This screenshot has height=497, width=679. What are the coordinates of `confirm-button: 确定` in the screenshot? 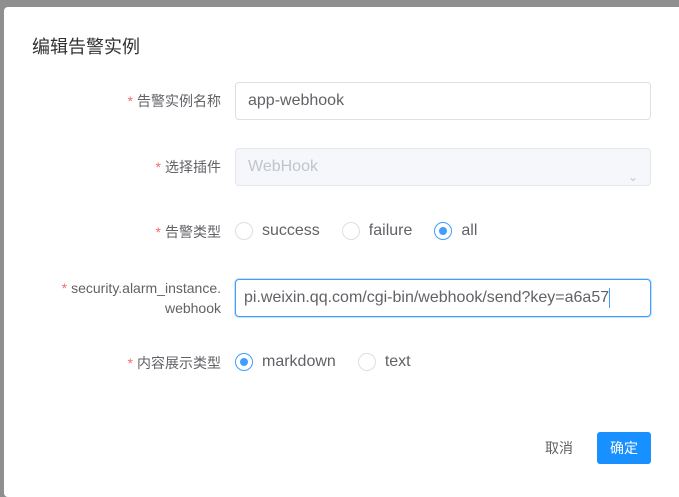 It's located at (624, 448).